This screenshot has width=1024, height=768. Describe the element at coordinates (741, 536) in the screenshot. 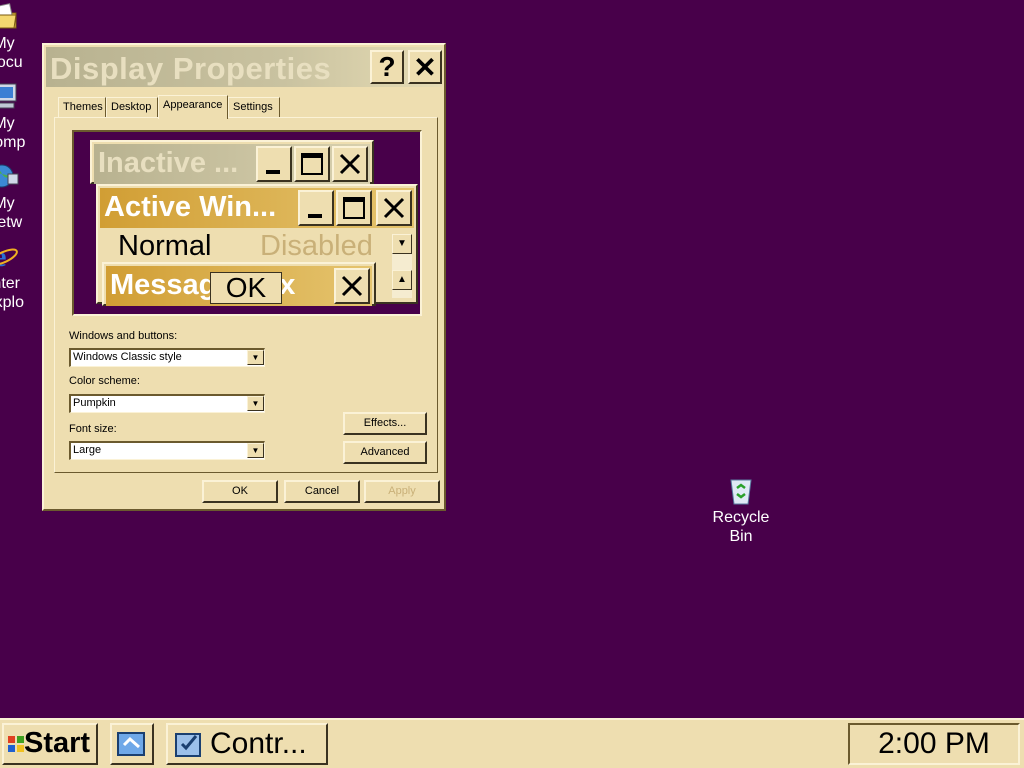

I see `desktop-icon-label: Bin` at that location.